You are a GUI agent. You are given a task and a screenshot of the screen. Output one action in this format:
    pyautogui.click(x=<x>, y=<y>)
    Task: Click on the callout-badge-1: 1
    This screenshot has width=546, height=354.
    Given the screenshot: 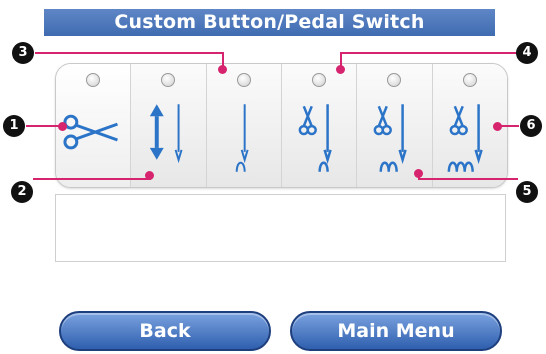 What is the action you would take?
    pyautogui.click(x=14, y=126)
    